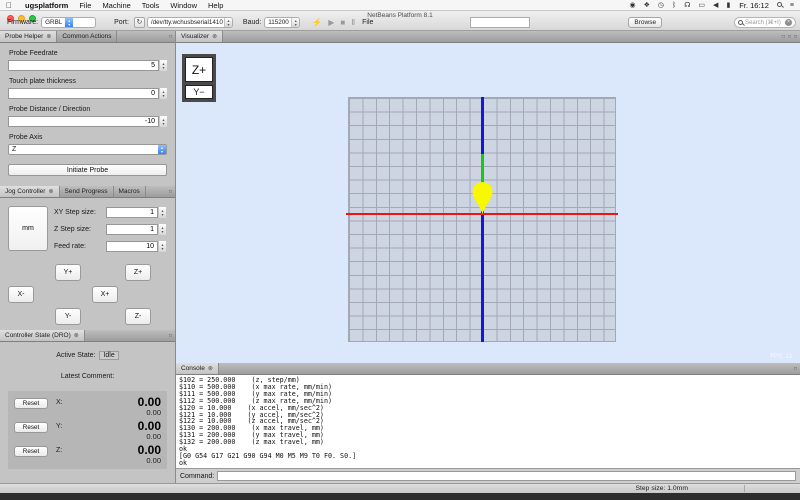 The image size is (800, 500). What do you see at coordinates (661, 5) in the screenshot?
I see `time-machine-icon: ◷` at bounding box center [661, 5].